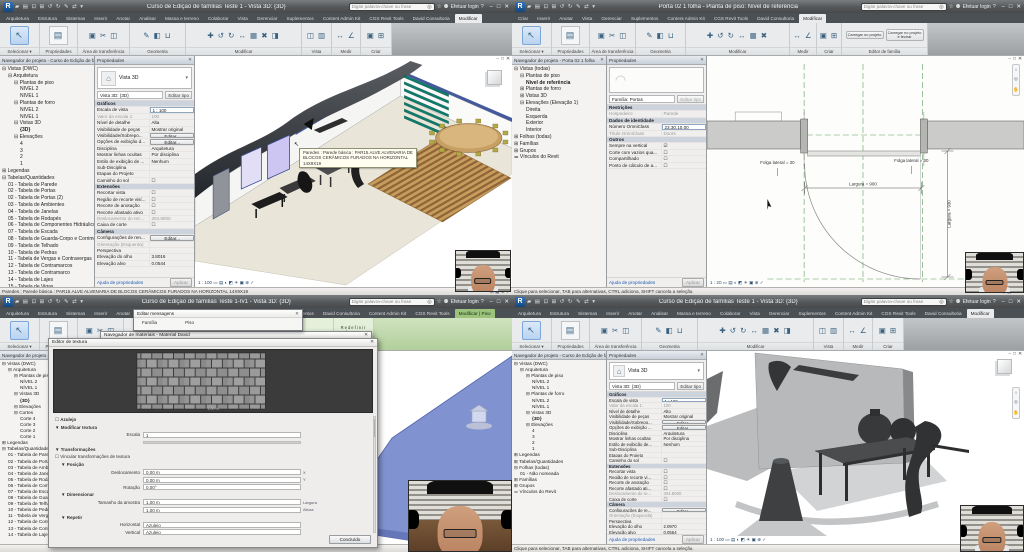 The height and width of the screenshot is (552, 1024). Describe the element at coordinates (342, 18) in the screenshot. I see `ribbon-tab: Content Admin Kit` at that location.